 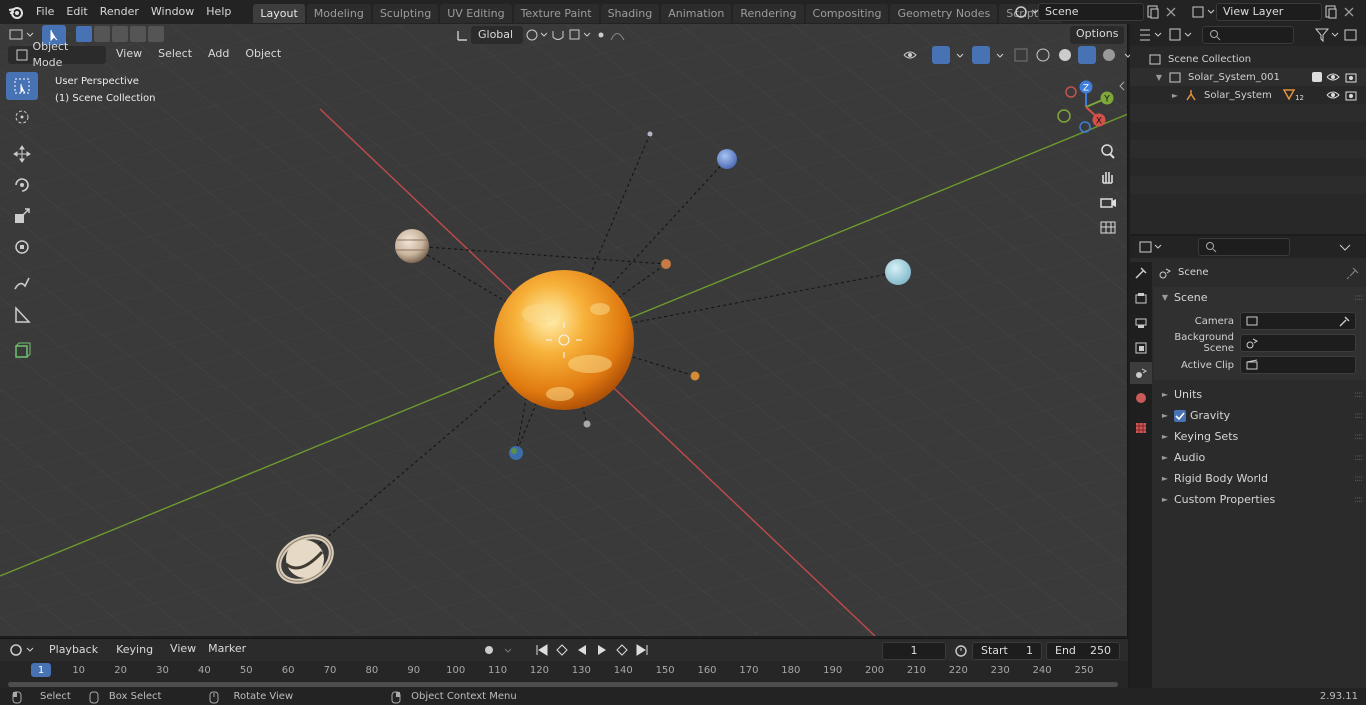 What do you see at coordinates (1269, 12) in the screenshot?
I see `view-layer-name-field: View Layer` at bounding box center [1269, 12].